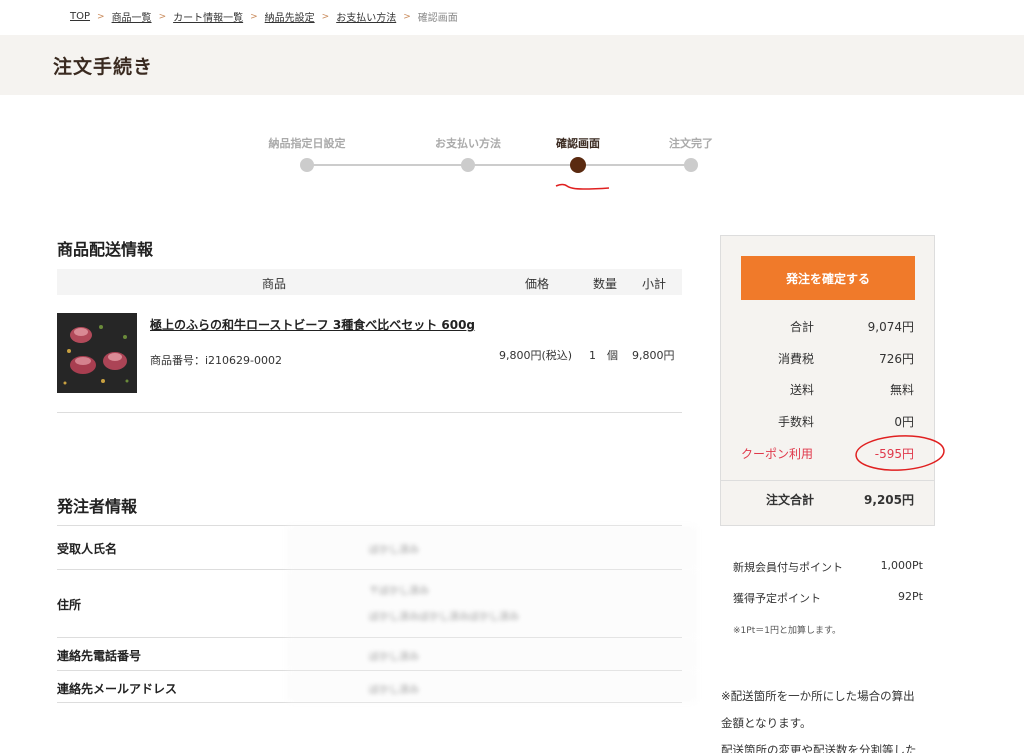 This screenshot has width=1024, height=753. I want to click on points-label: 新規会員付与ポイント, so click(788, 567).